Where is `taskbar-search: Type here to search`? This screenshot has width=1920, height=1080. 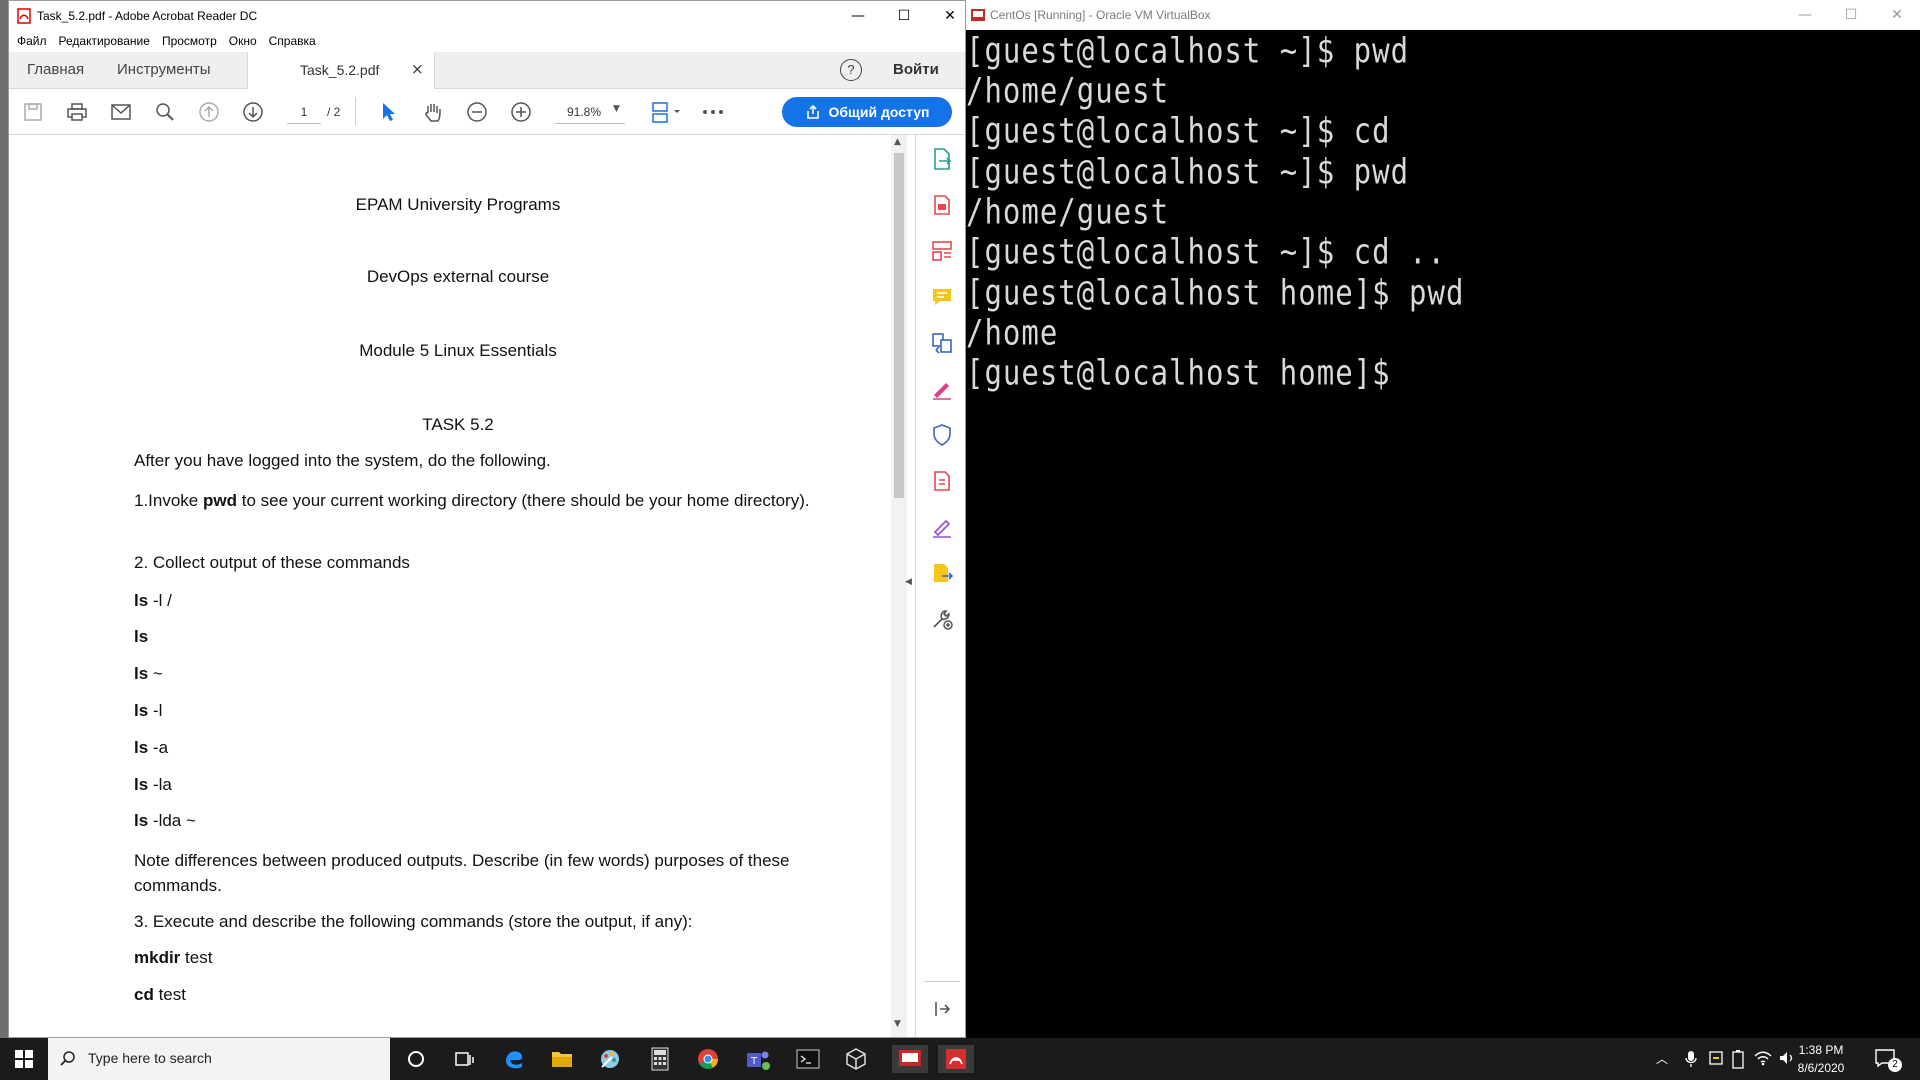
taskbar-search: Type here to search is located at coordinates (219, 1059).